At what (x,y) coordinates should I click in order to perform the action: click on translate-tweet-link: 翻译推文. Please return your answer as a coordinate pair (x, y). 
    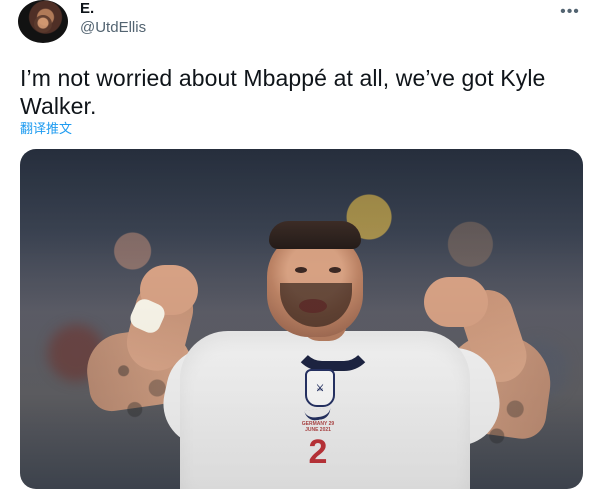
    Looking at the image, I should click on (46, 129).